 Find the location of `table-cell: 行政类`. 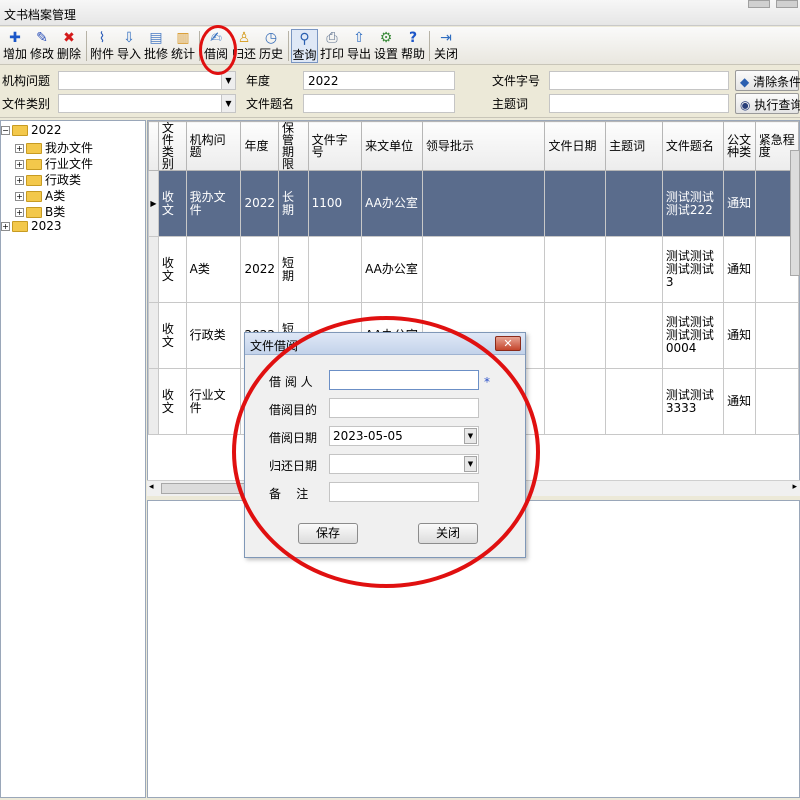

table-cell: 行政类 is located at coordinates (213, 335).